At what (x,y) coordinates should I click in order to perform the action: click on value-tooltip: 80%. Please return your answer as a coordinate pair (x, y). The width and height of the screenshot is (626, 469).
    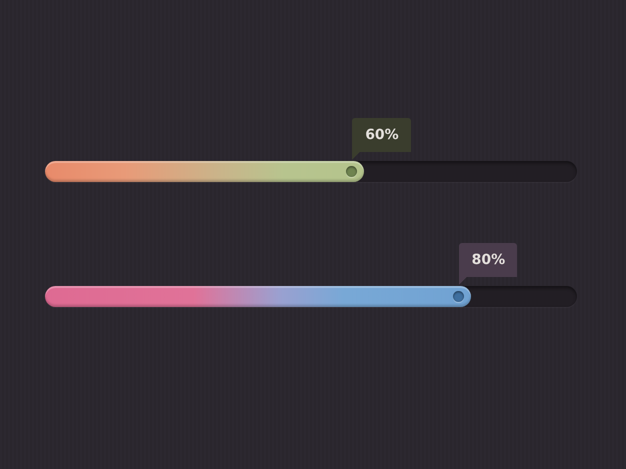
    Looking at the image, I should click on (488, 264).